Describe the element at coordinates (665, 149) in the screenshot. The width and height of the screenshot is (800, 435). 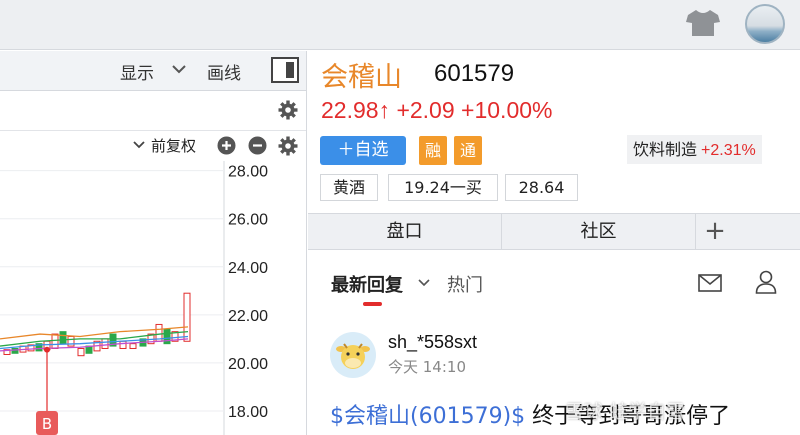
I see `industry-name: 饮料制造` at that location.